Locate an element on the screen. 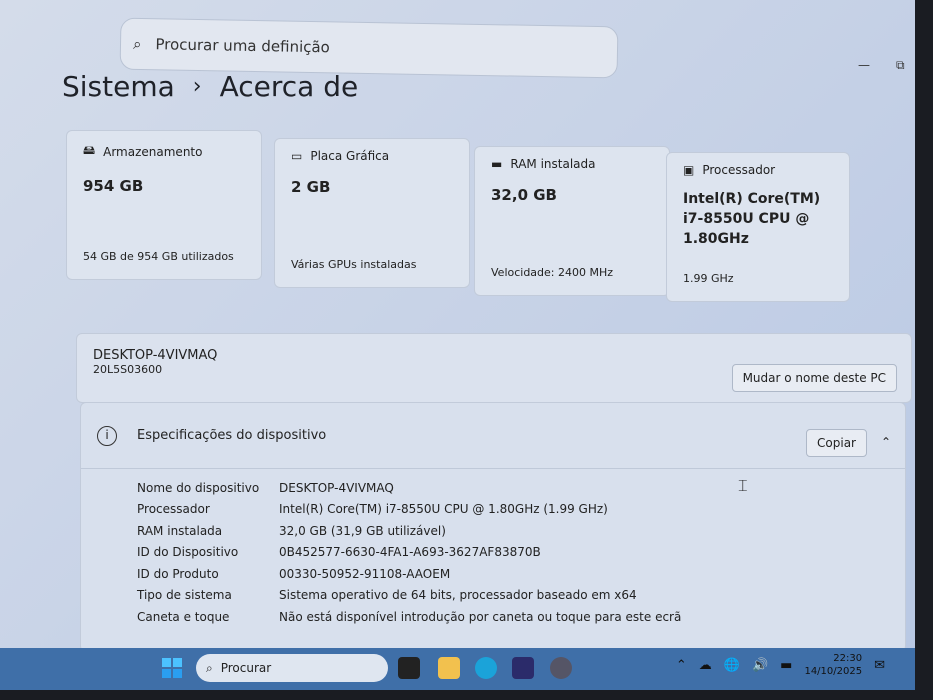 The width and height of the screenshot is (933, 700). card-sub: 54 GB de 954 GB utilizados is located at coordinates (158, 256).